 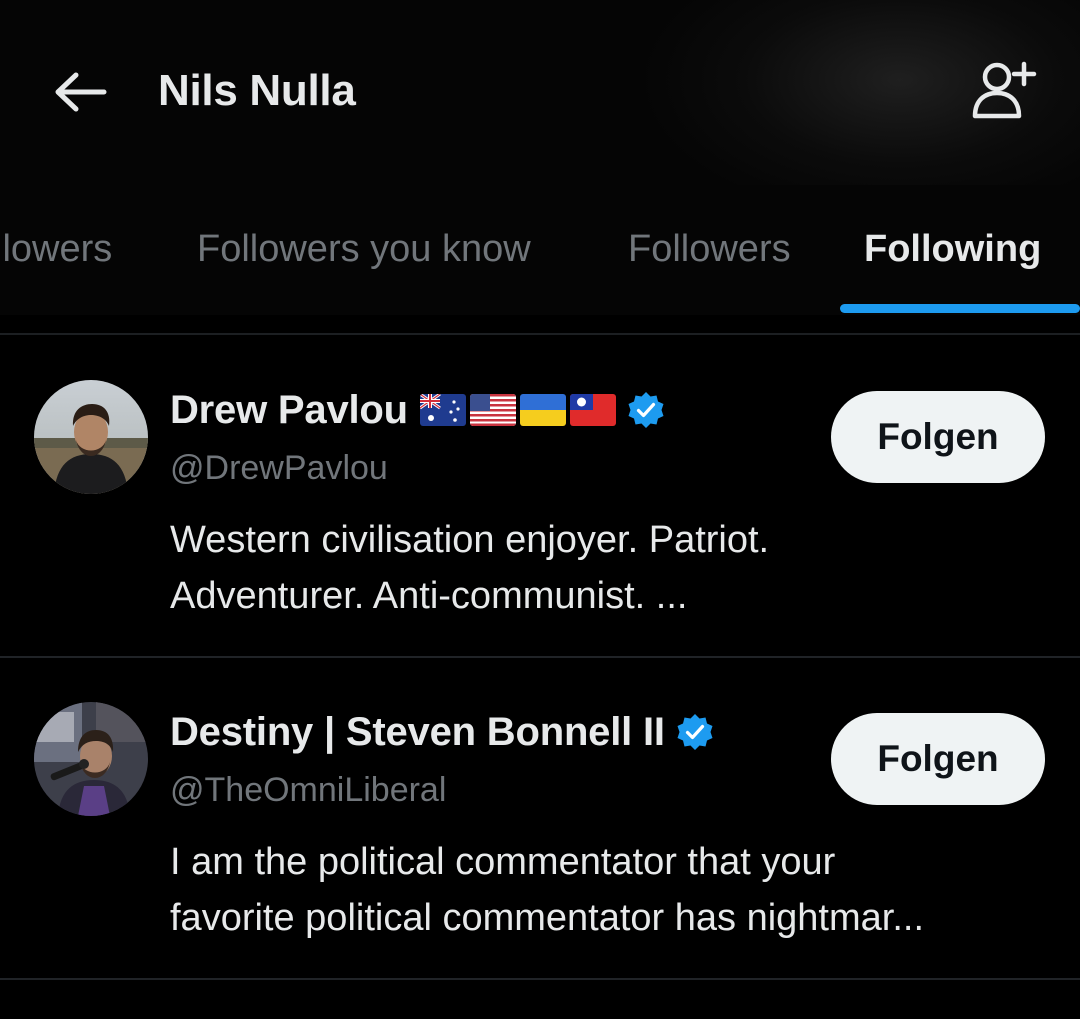 I want to click on arrow-left-icon, so click(x=81, y=92).